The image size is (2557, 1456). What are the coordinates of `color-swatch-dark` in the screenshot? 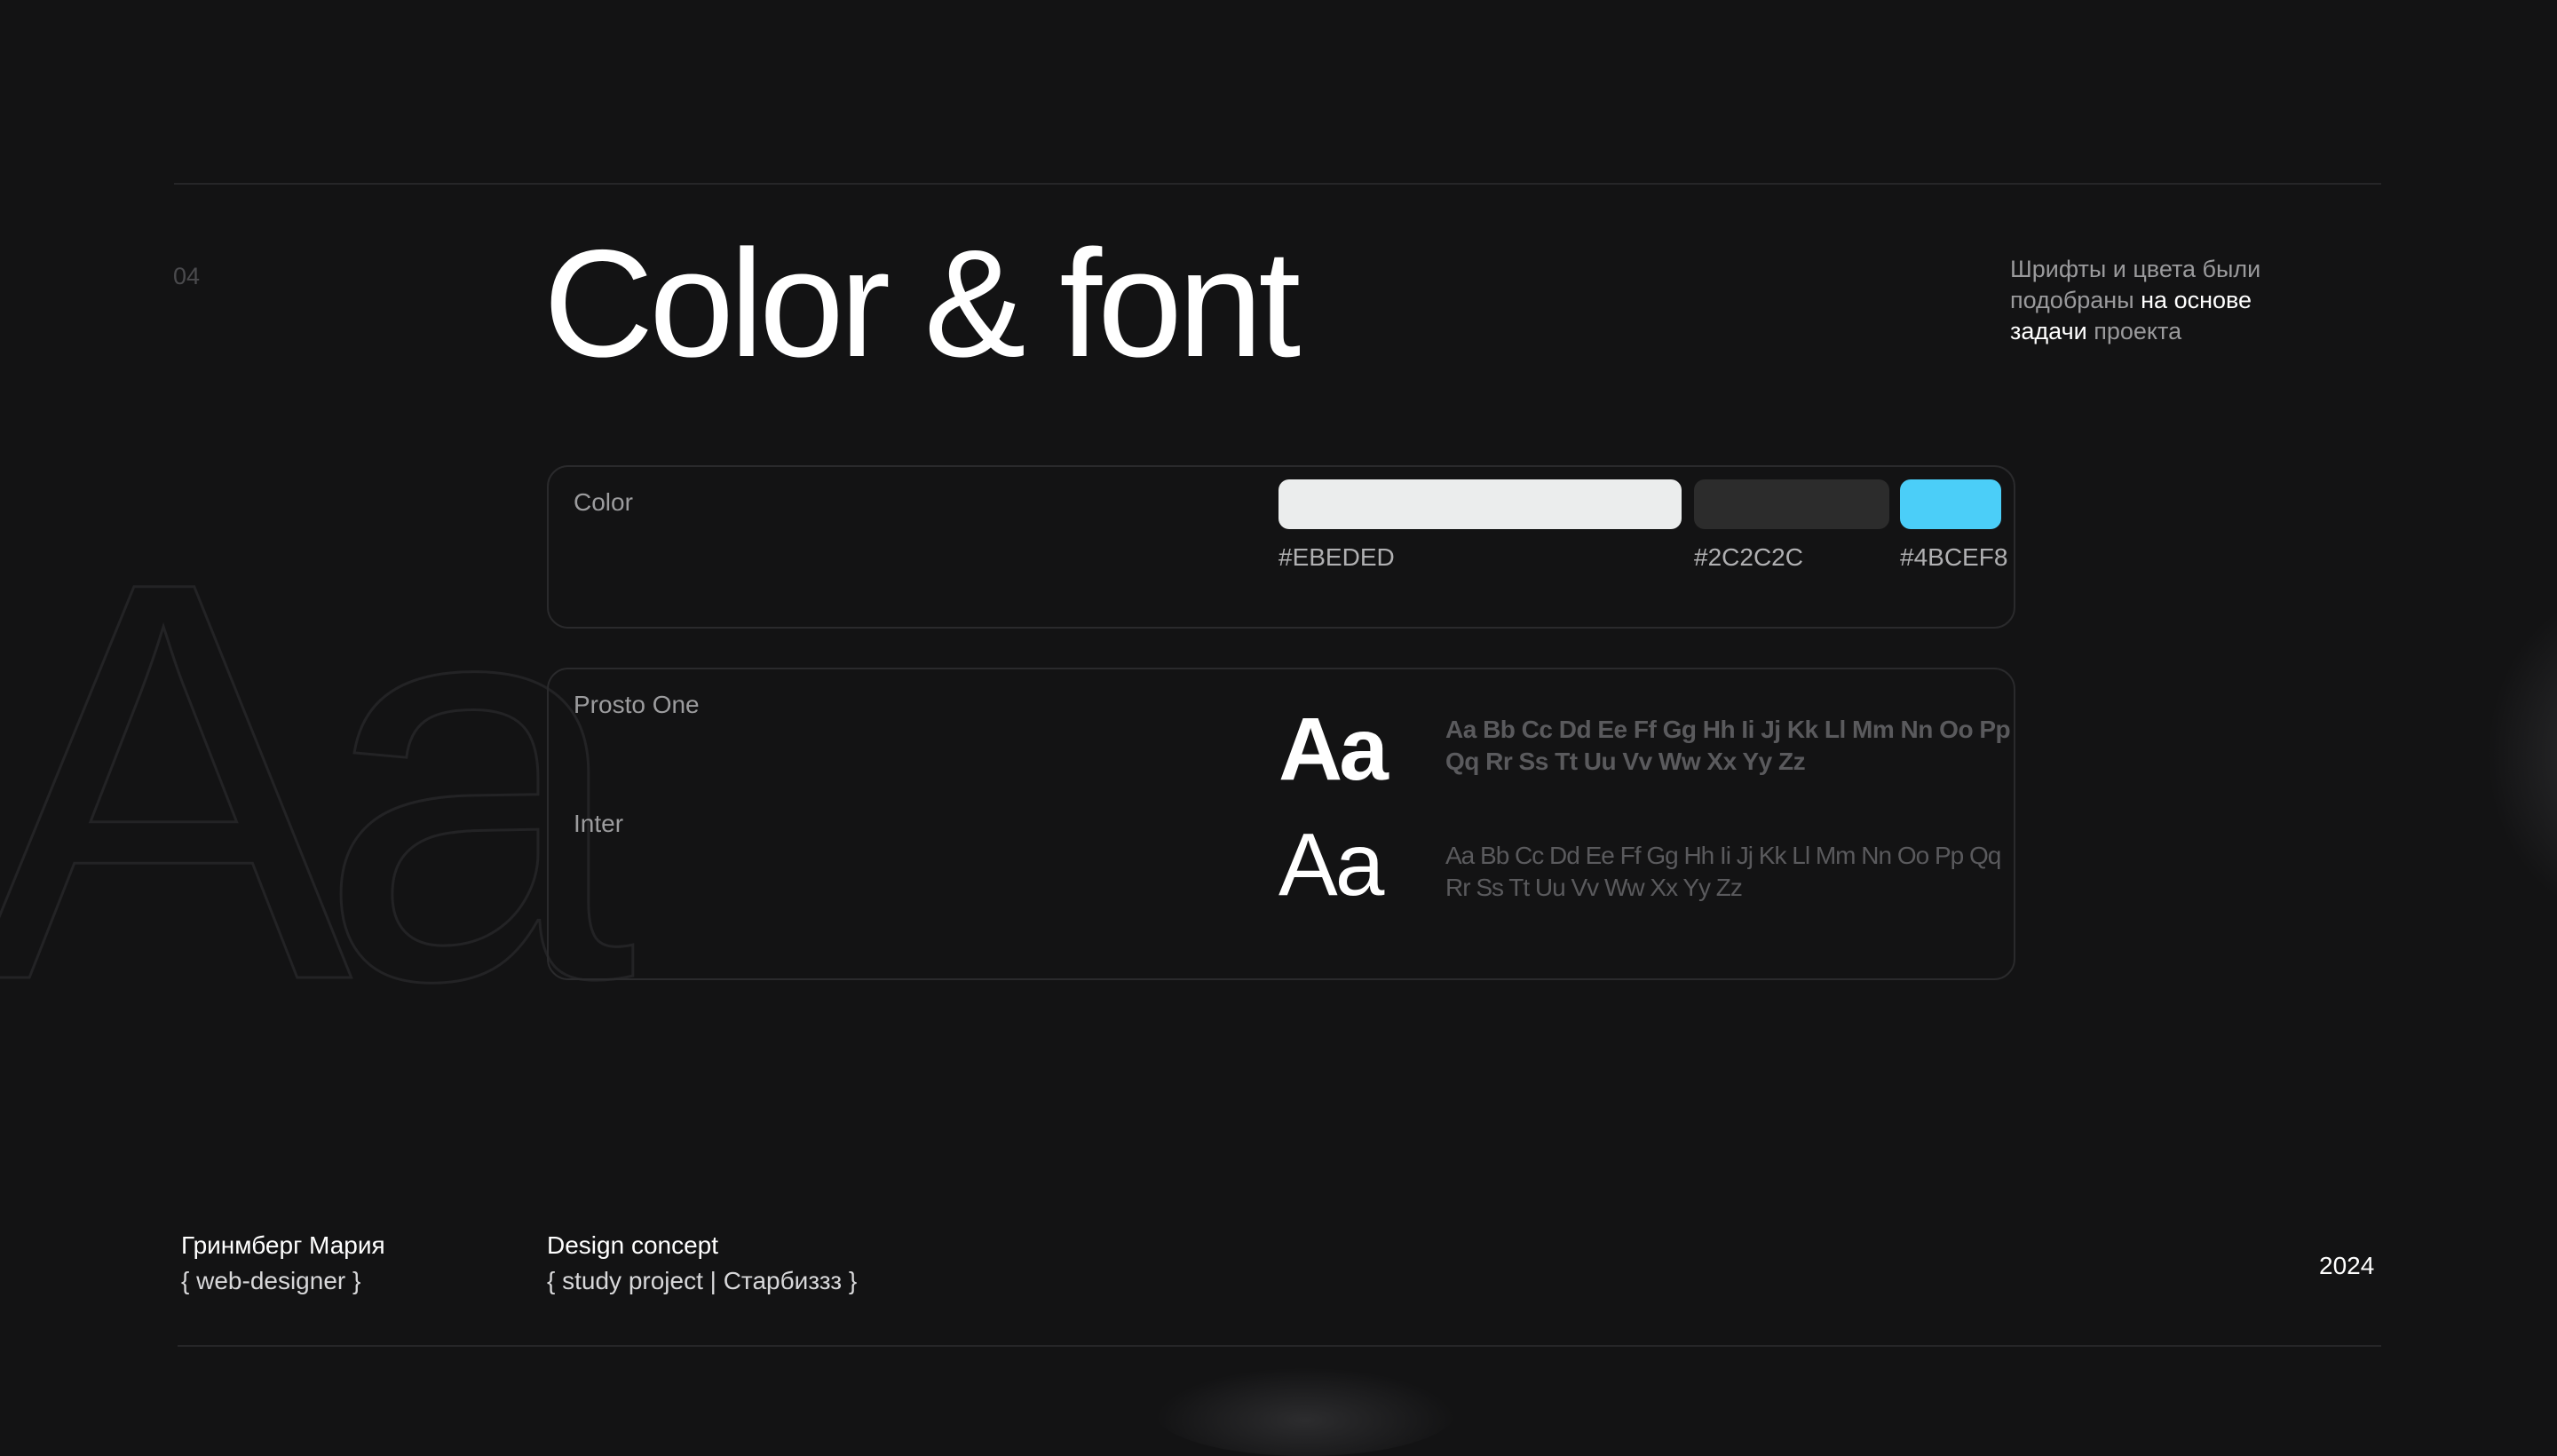 It's located at (1791, 504).